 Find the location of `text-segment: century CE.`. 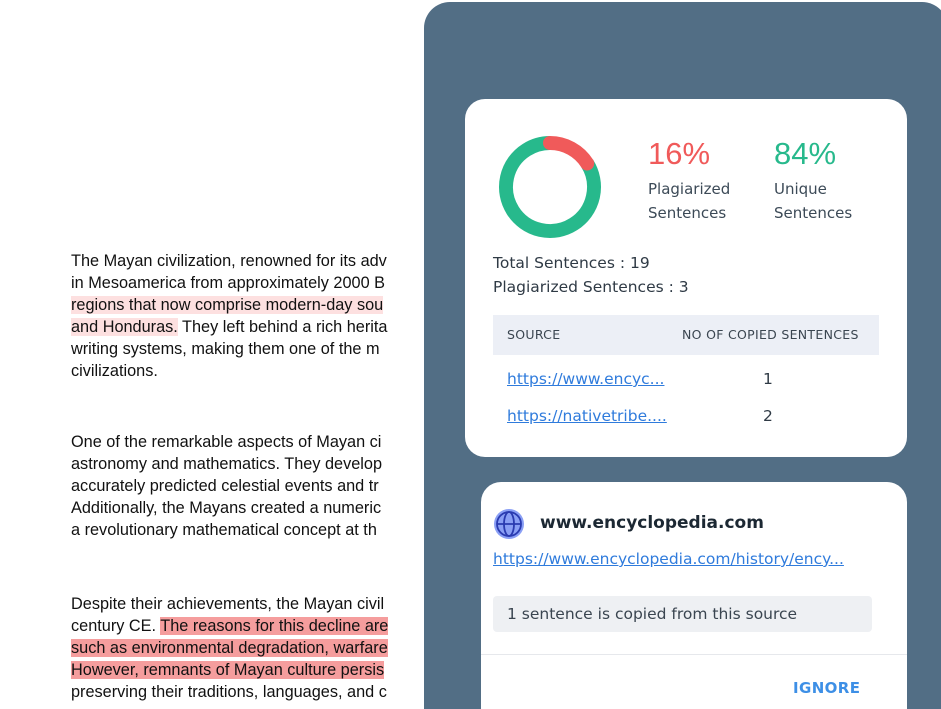

text-segment: century CE. is located at coordinates (116, 626).